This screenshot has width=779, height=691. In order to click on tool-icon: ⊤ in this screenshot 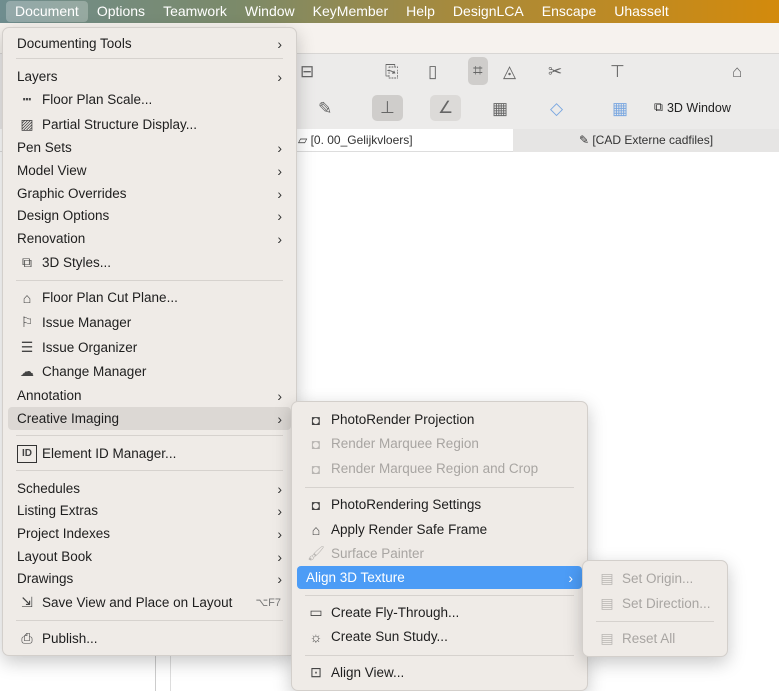, I will do `click(617, 72)`.